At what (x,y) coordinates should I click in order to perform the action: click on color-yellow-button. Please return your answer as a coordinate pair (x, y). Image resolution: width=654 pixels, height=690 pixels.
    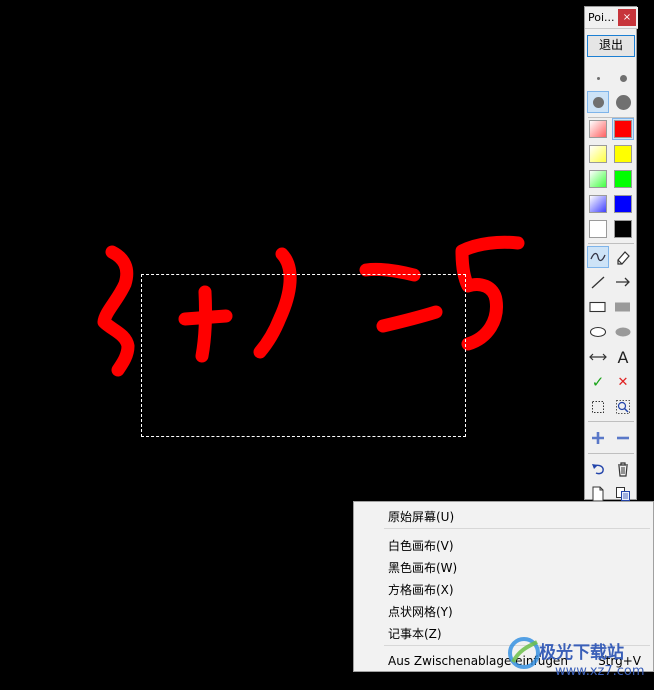
    Looking at the image, I should click on (623, 154).